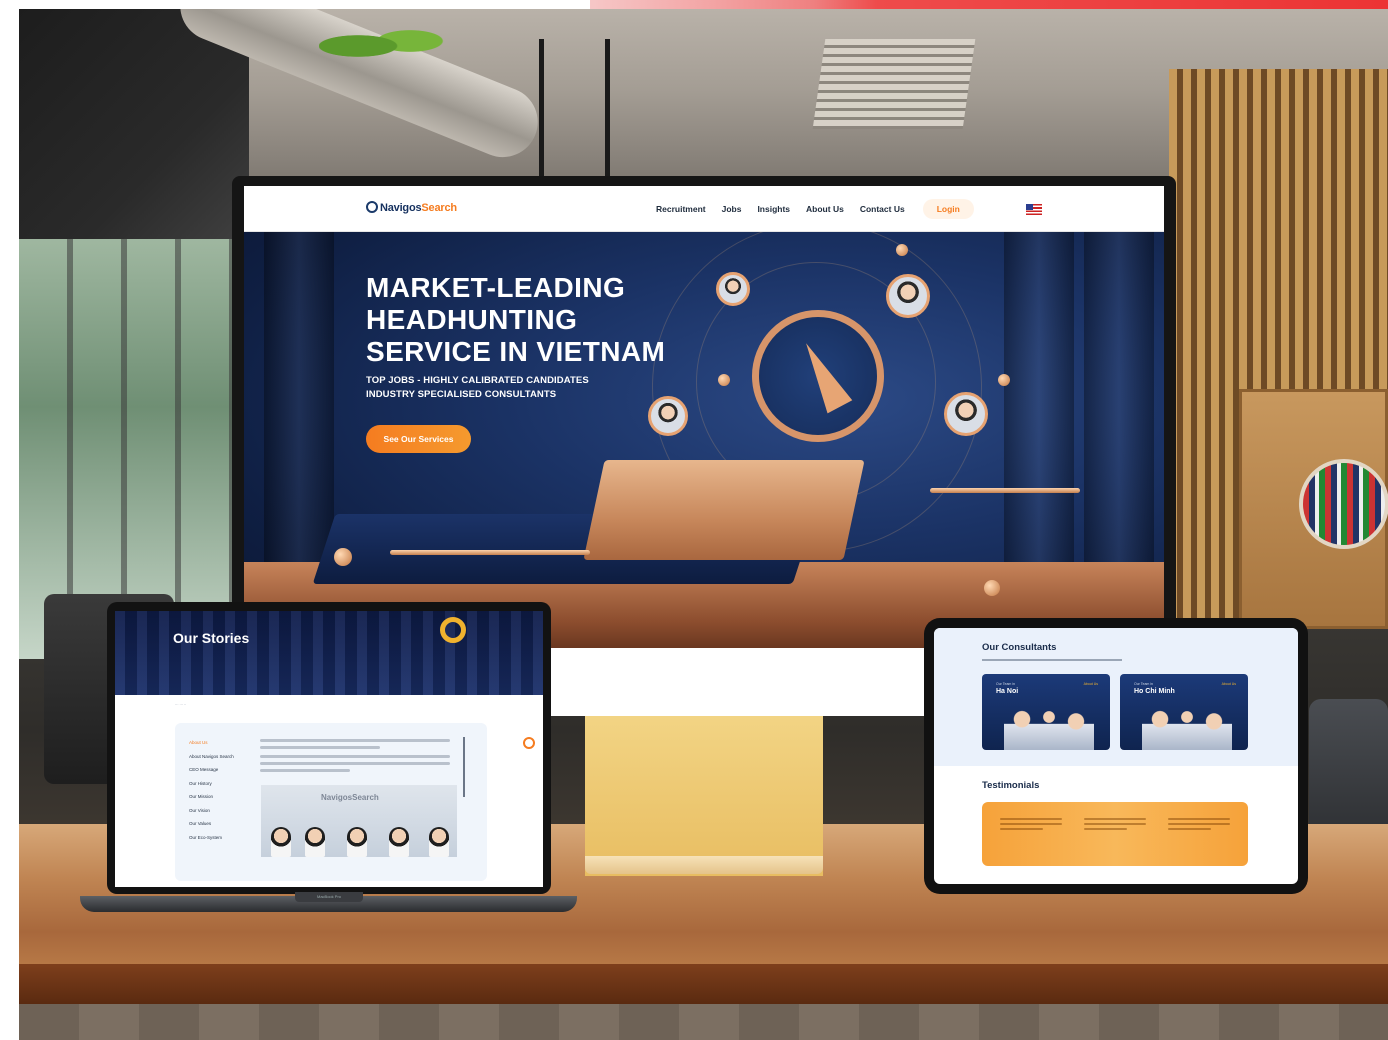  Describe the element at coordinates (704, 796) in the screenshot. I see `monitor-stand` at that location.